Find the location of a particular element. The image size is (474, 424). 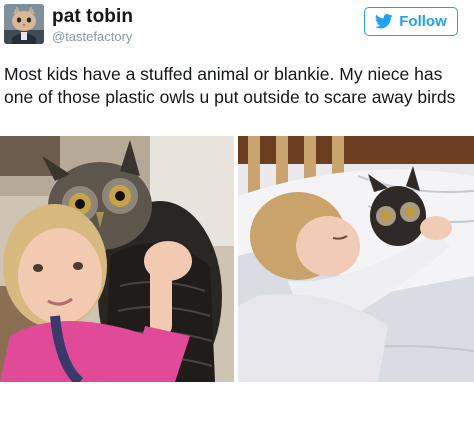

twitter-bird-icon is located at coordinates (384, 21).